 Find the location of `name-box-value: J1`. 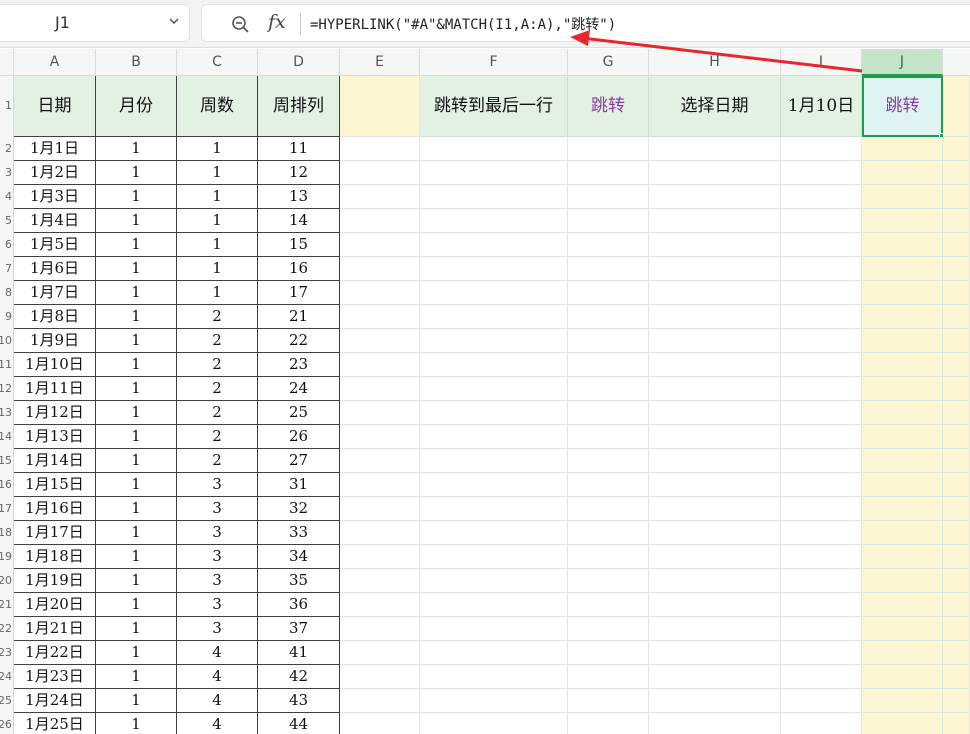

name-box-value: J1 is located at coordinates (62, 22).